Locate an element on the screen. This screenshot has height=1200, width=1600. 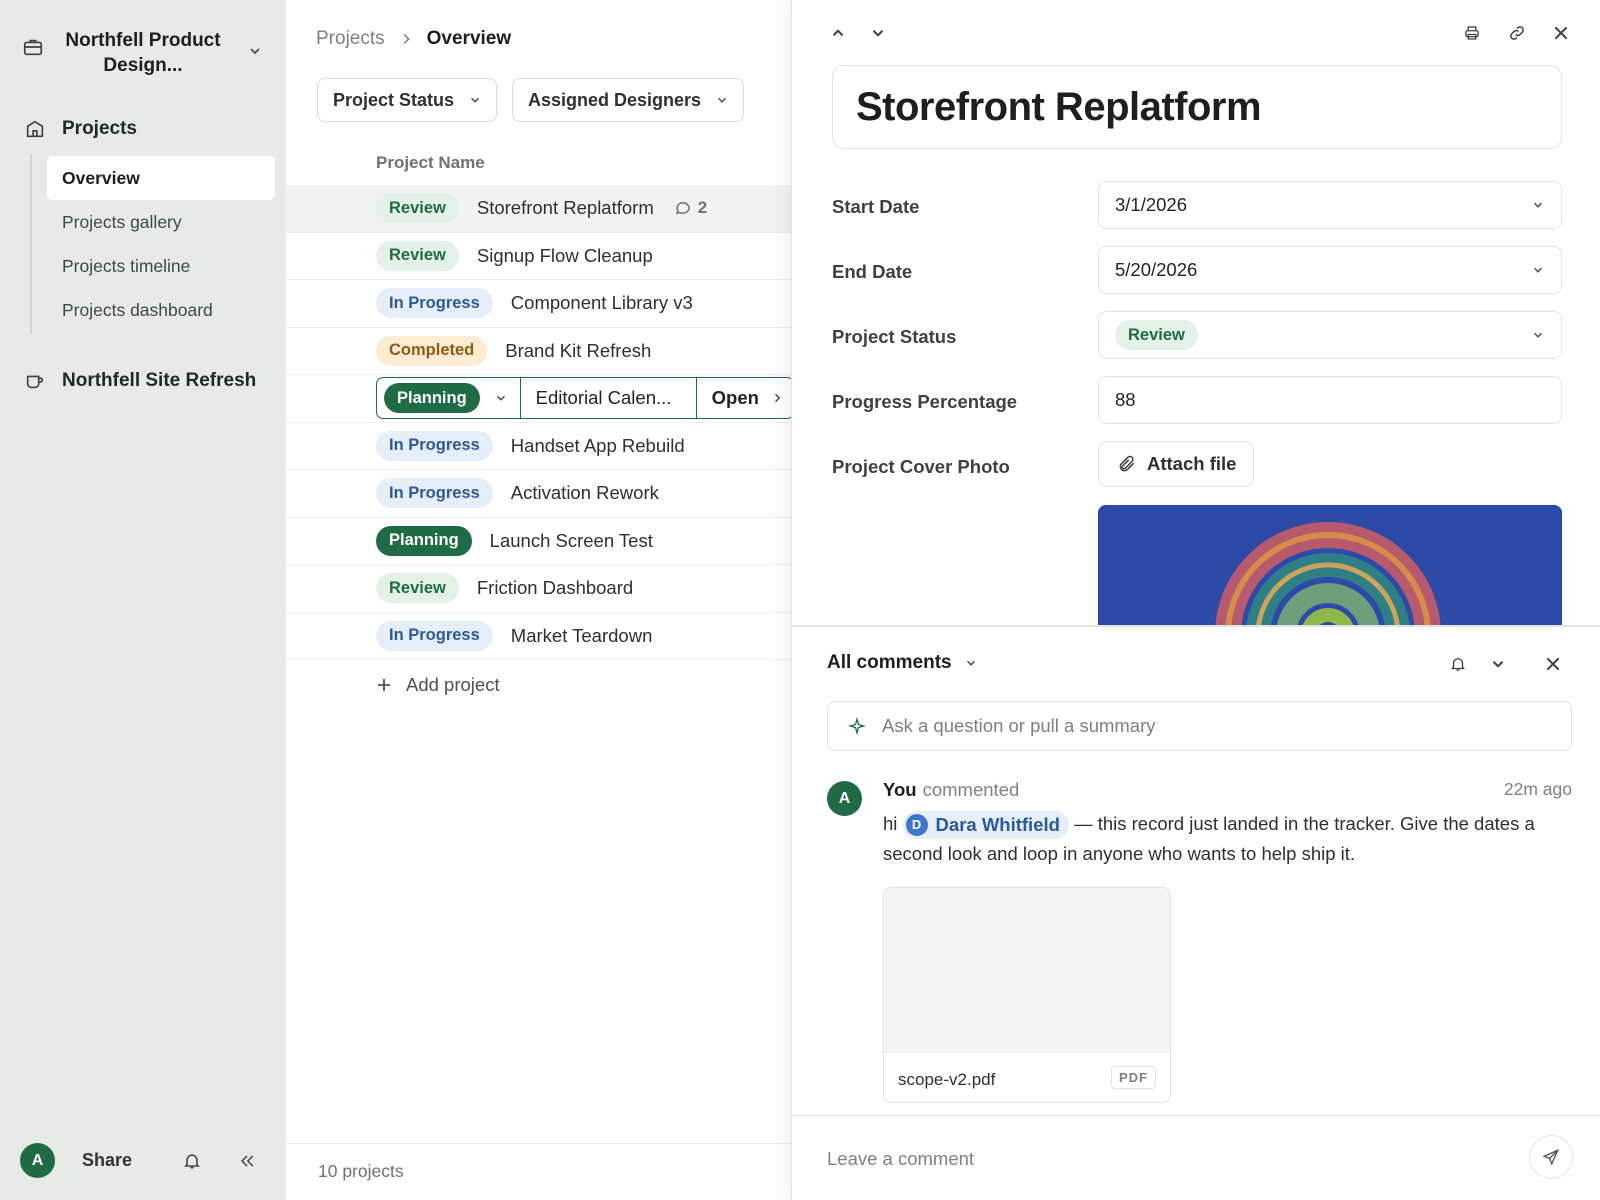
table-row-editing: Planning Editorial Calen... Open is located at coordinates (540, 399).